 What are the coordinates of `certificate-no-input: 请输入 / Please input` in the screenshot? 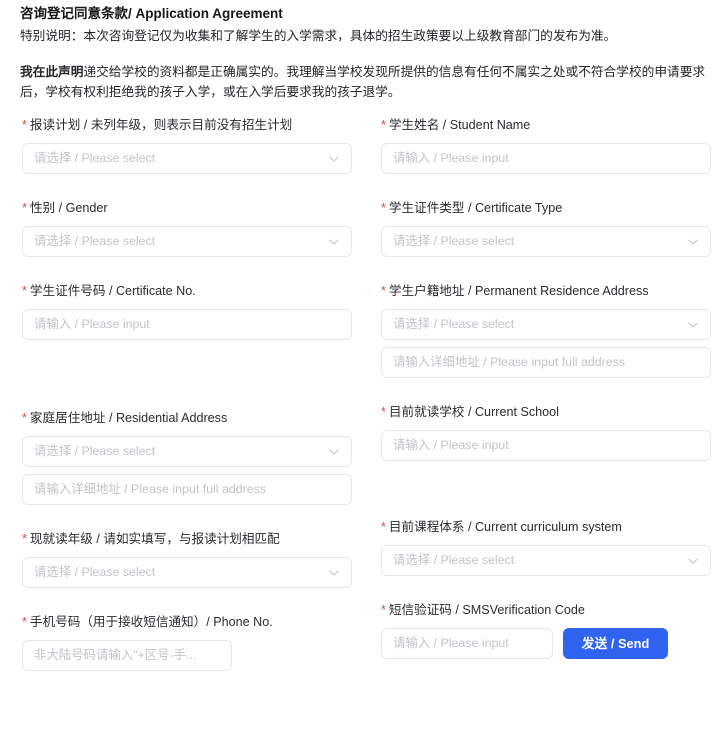 It's located at (187, 324).